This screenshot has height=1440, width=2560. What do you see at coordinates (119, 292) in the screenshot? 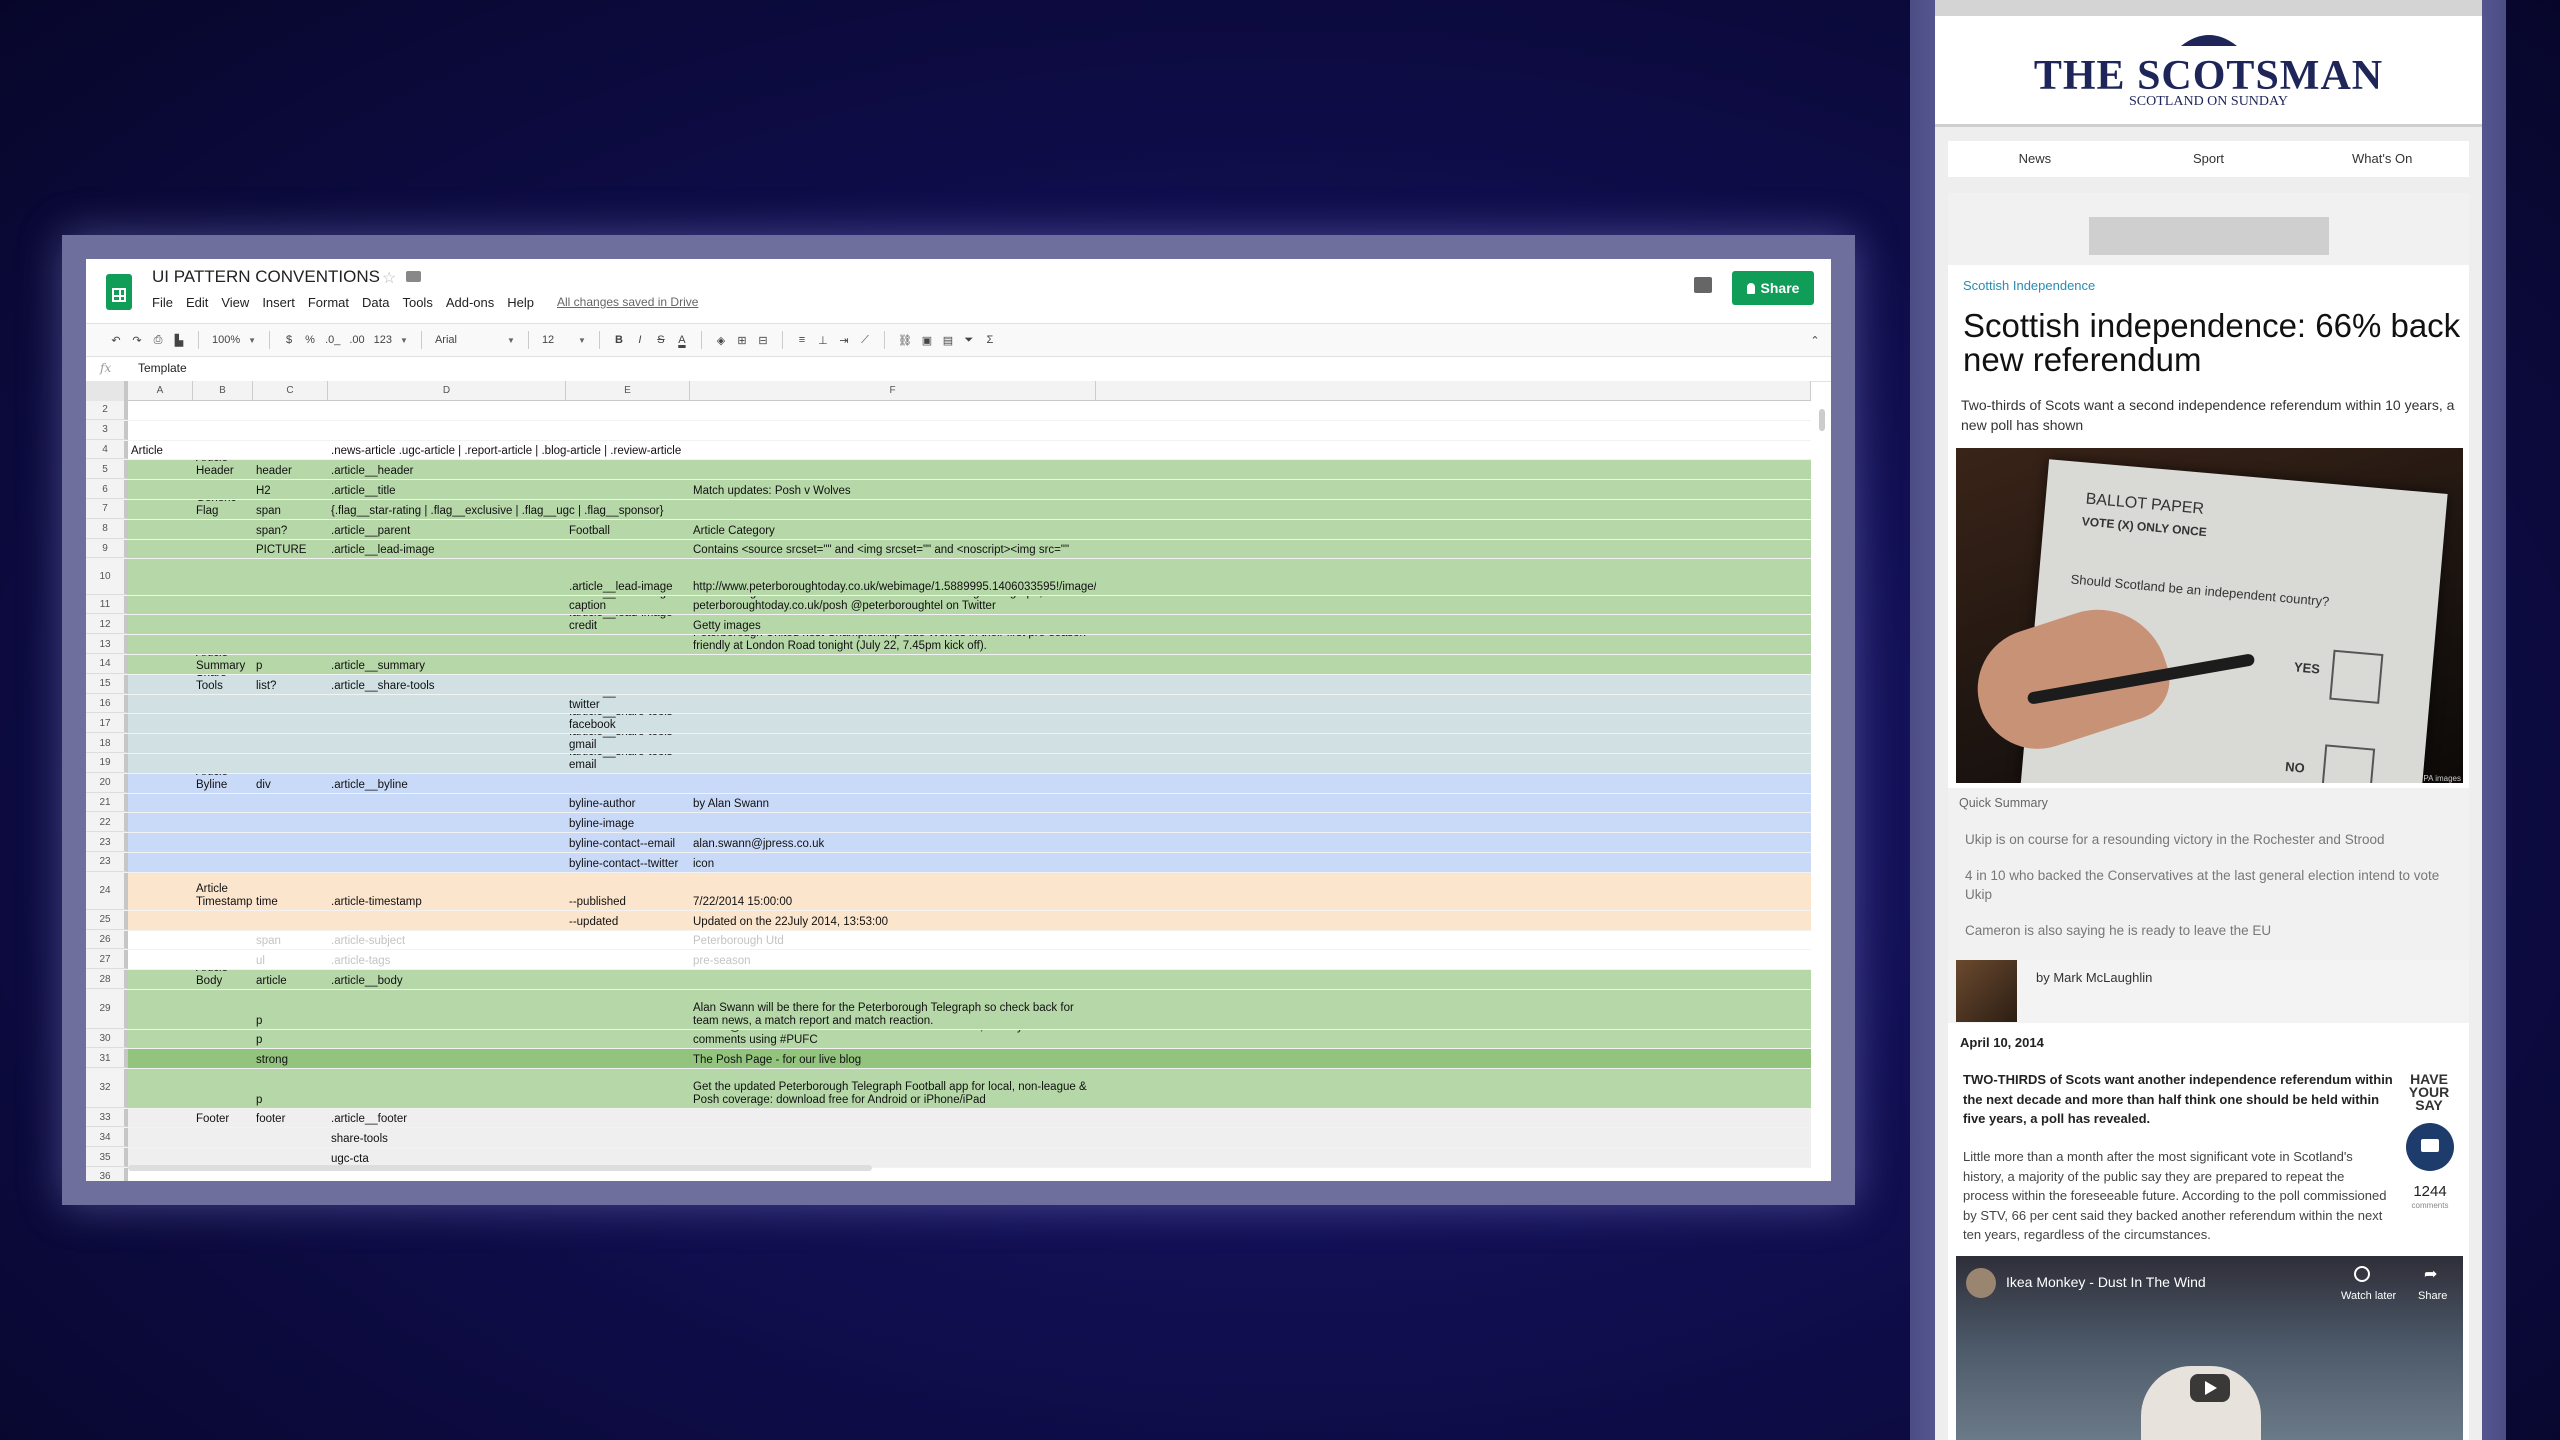
I see `sheets-logo-icon` at bounding box center [119, 292].